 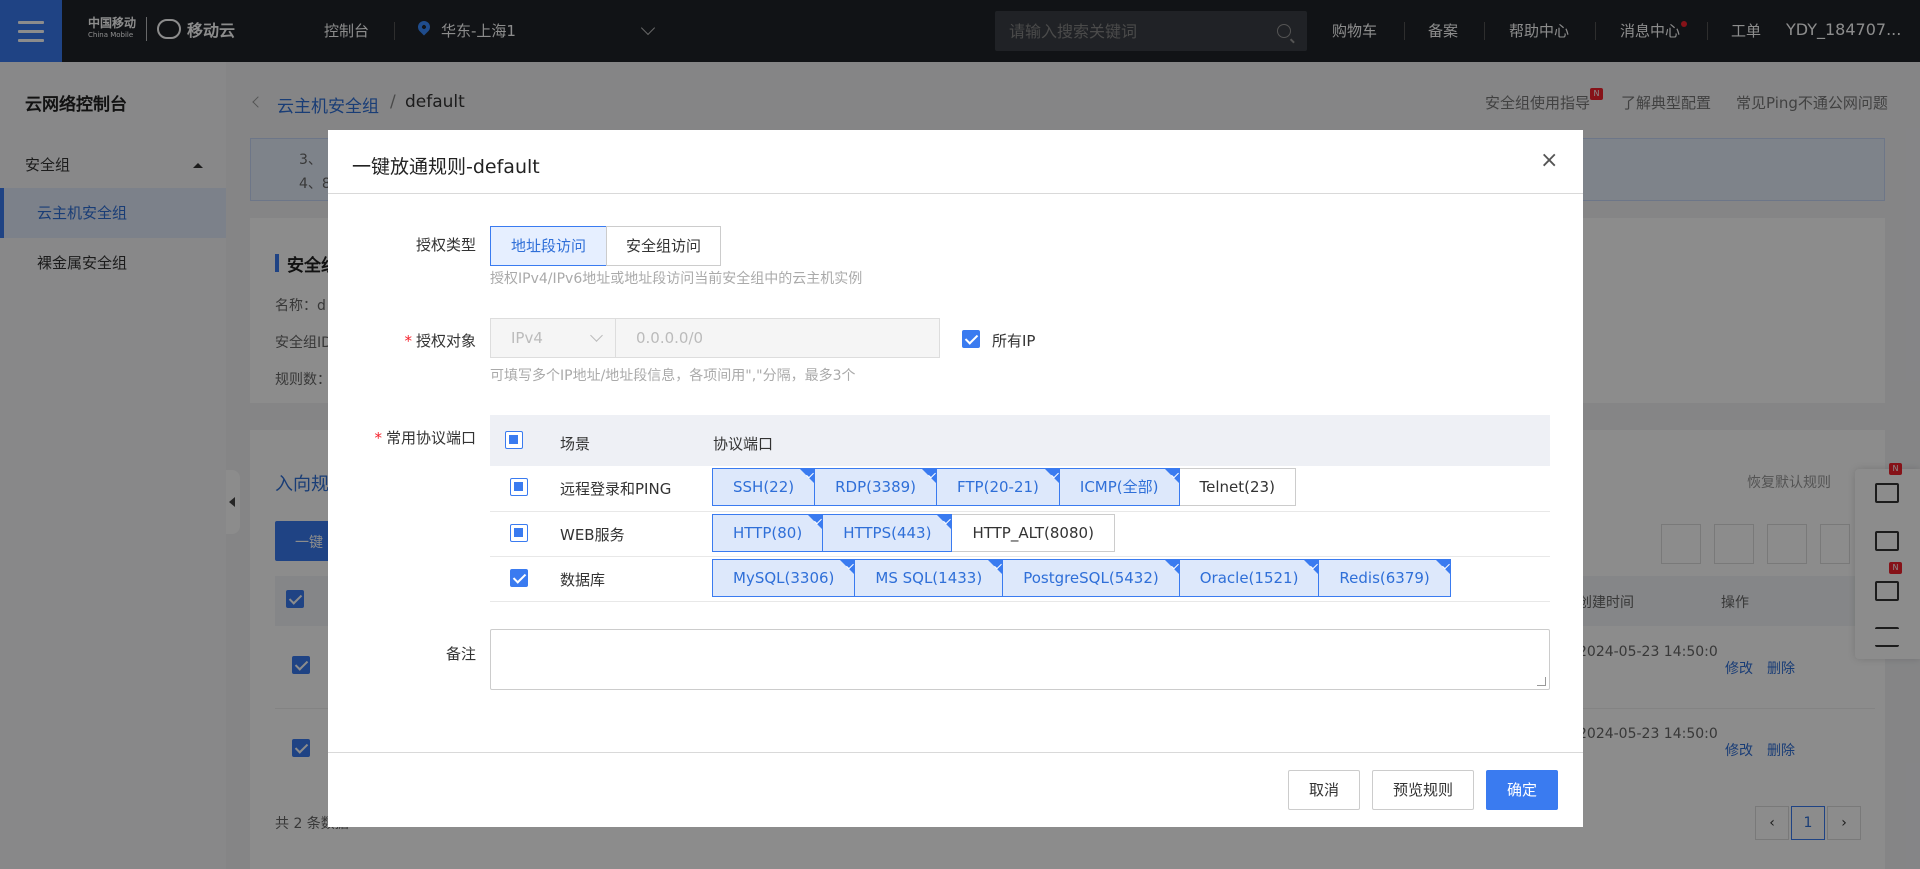 What do you see at coordinates (1549, 161) in the screenshot?
I see `close-icon: ×` at bounding box center [1549, 161].